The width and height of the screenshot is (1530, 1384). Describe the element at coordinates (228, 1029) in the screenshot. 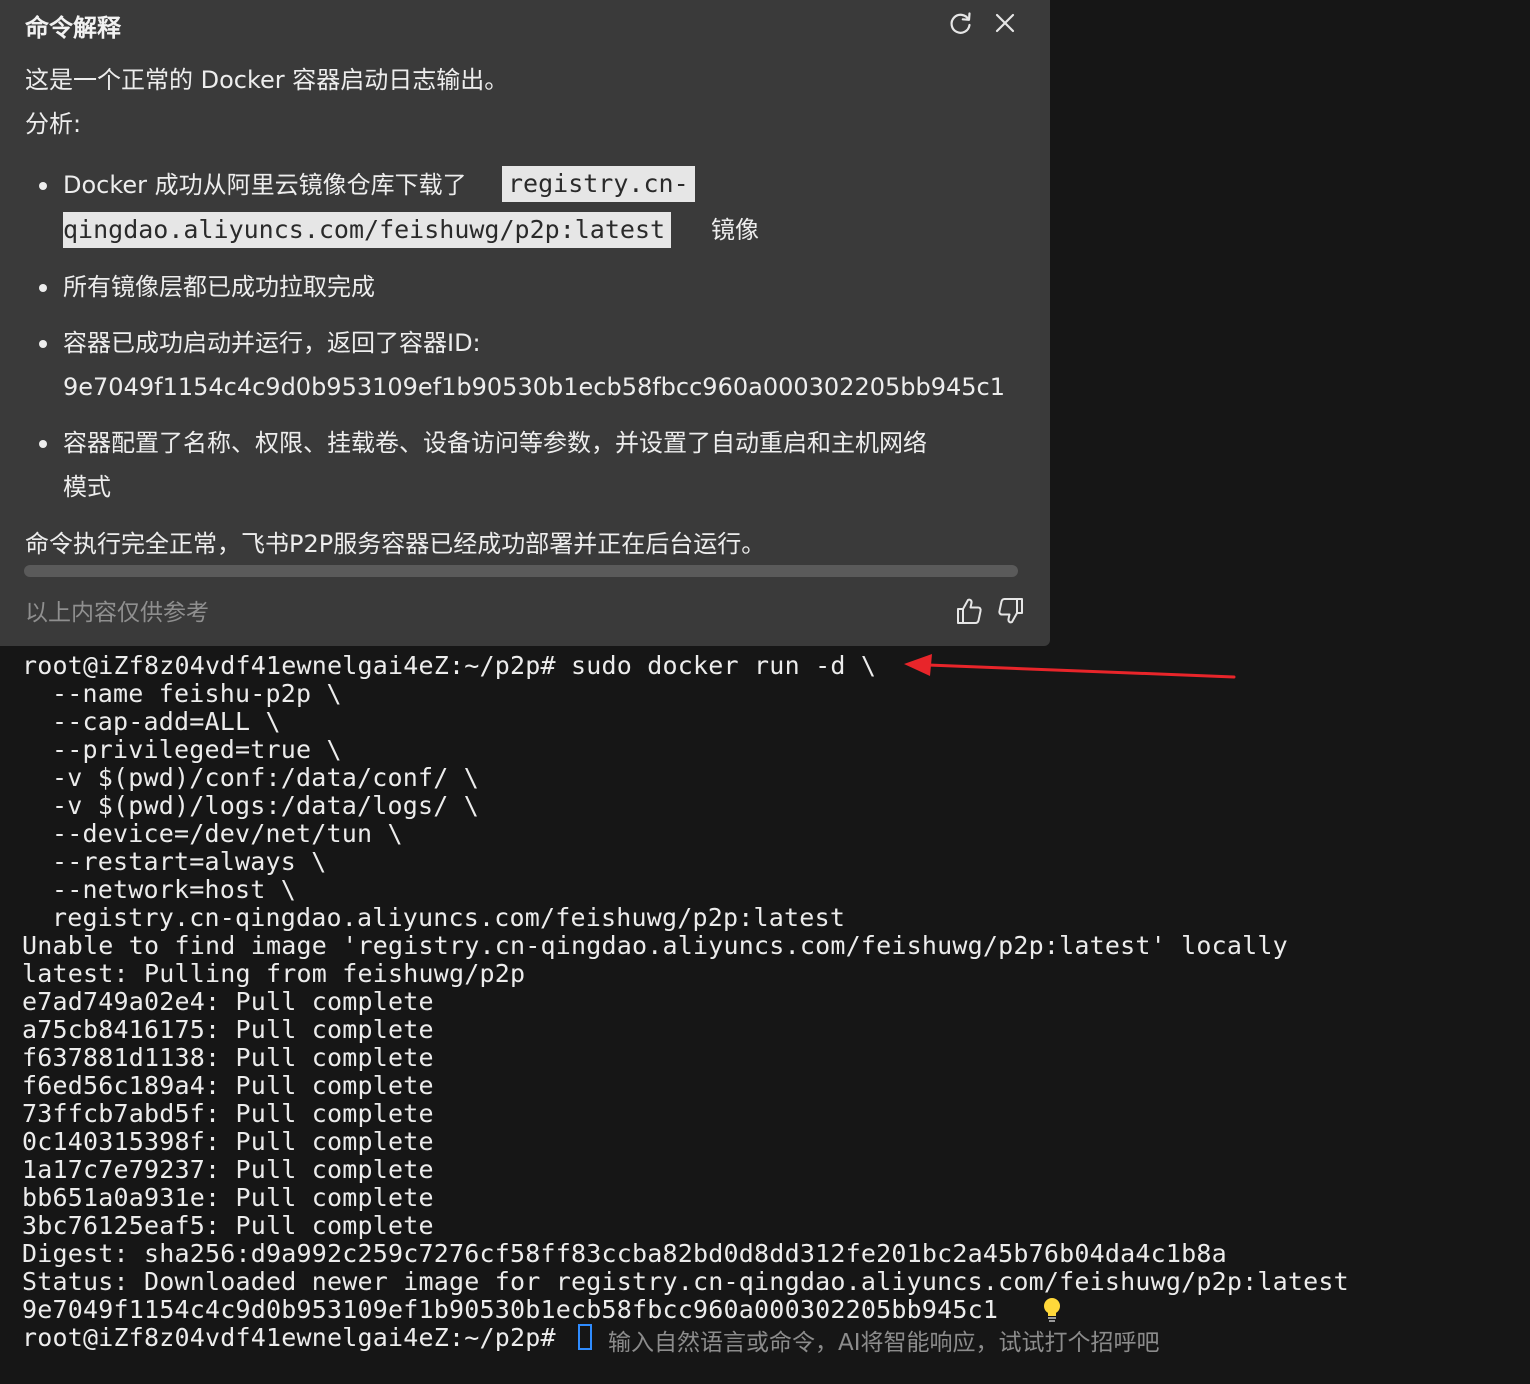

I see `terminal-line: a75cb8416175: Pull complete` at that location.